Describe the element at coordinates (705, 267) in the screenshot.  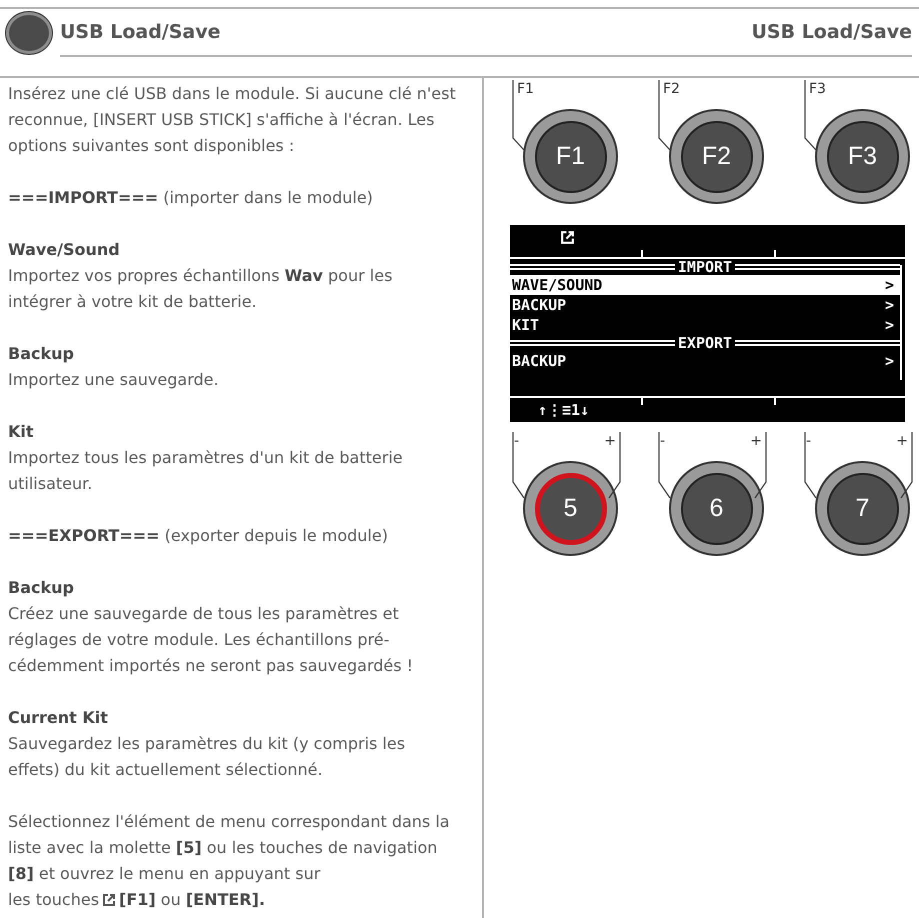
I see `menu-section-title: IMPORT` at that location.